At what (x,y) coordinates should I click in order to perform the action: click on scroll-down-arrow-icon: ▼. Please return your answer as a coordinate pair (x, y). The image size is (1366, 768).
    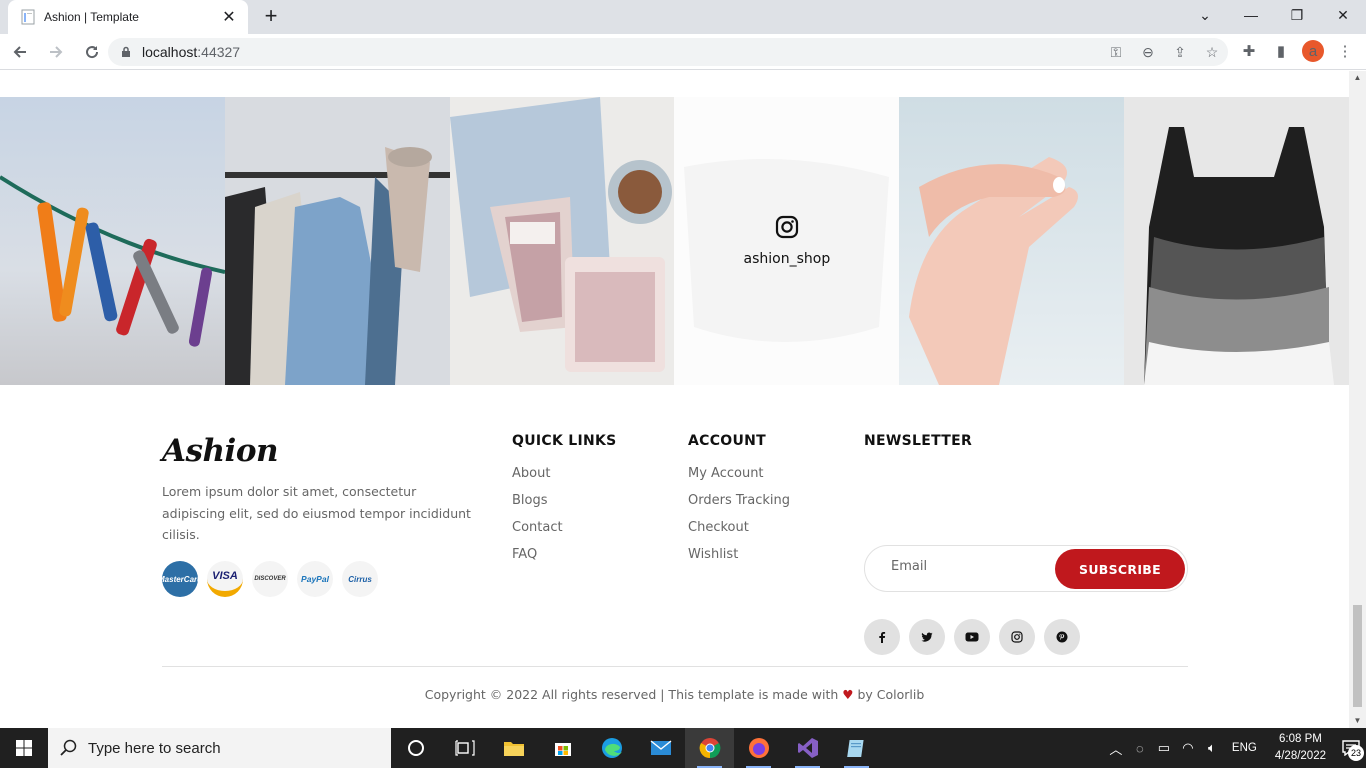
    Looking at the image, I should click on (1357, 721).